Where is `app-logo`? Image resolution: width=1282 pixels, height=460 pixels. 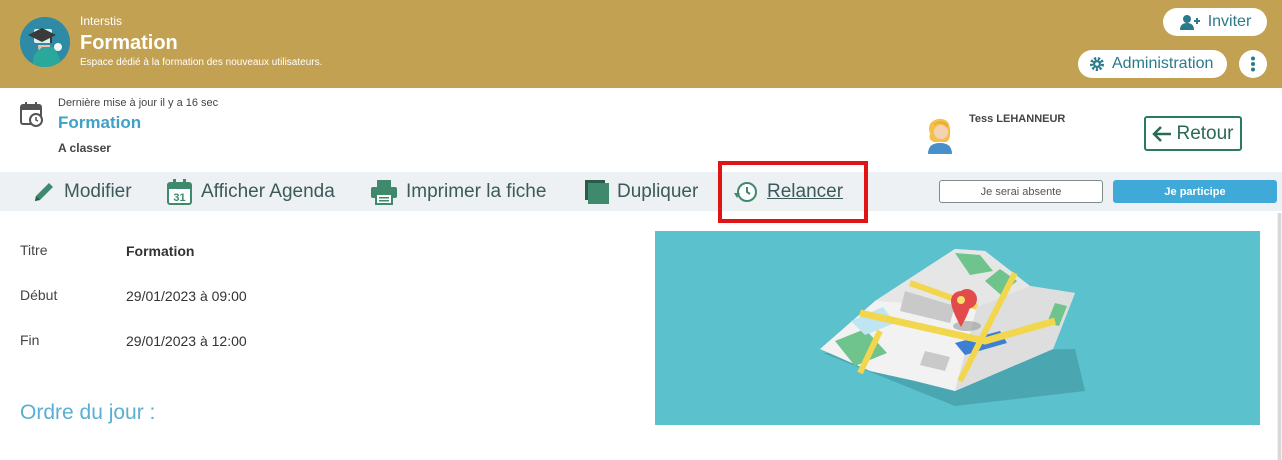 app-logo is located at coordinates (45, 42).